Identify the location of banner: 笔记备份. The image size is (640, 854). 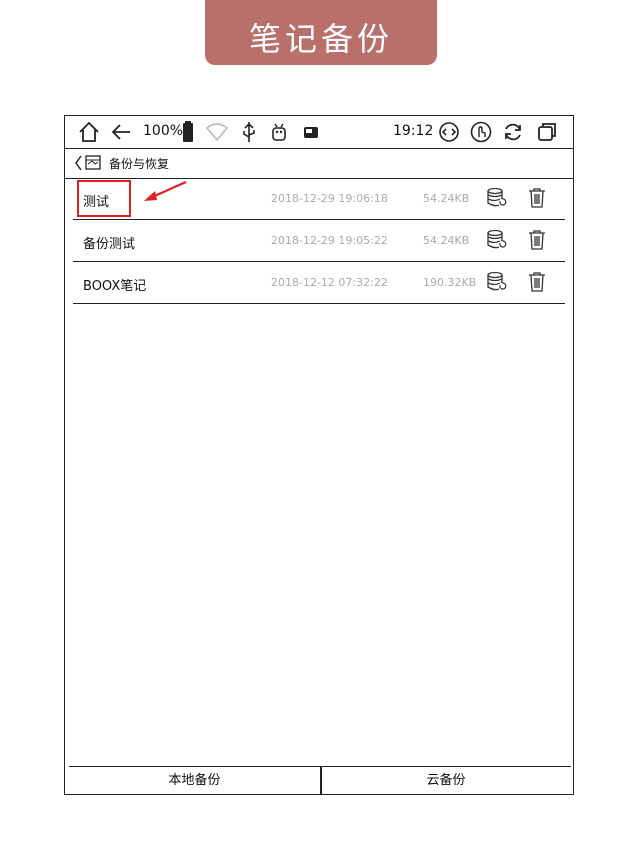
(321, 32).